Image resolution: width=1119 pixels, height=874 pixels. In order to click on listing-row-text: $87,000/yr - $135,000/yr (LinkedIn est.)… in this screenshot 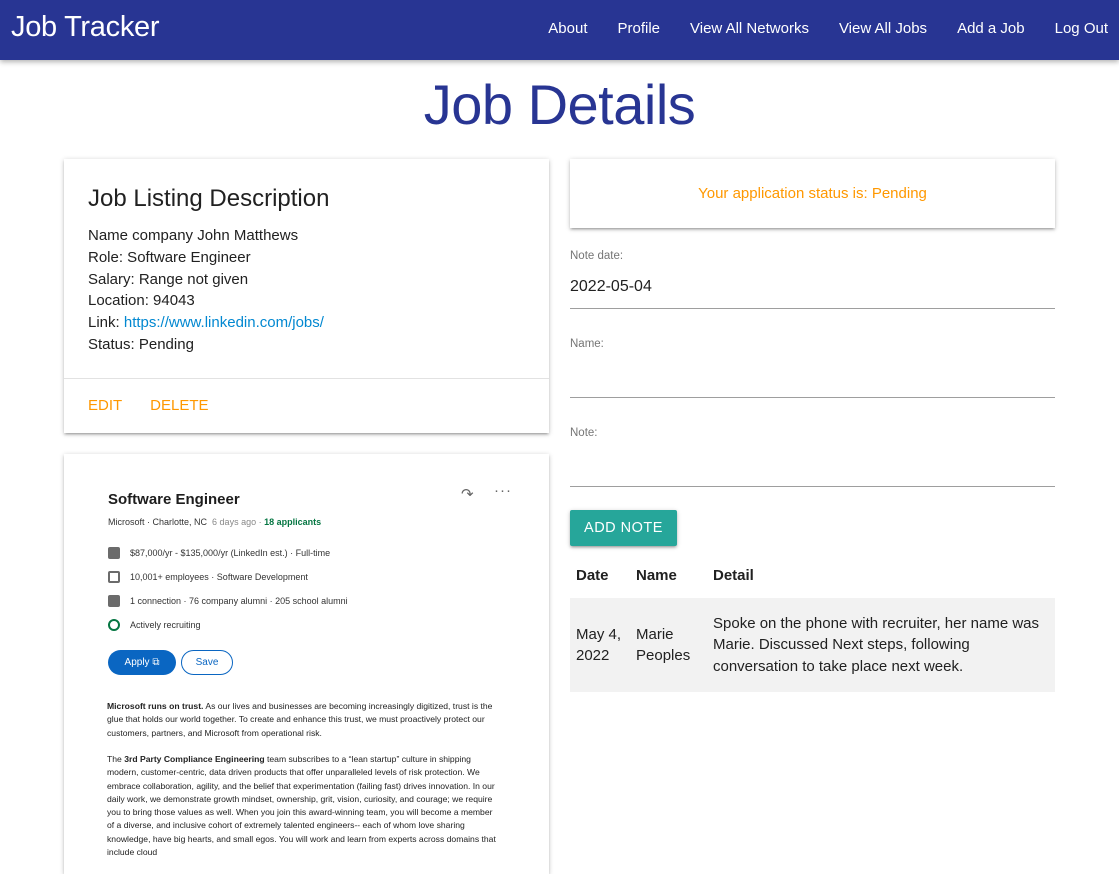, I will do `click(230, 553)`.